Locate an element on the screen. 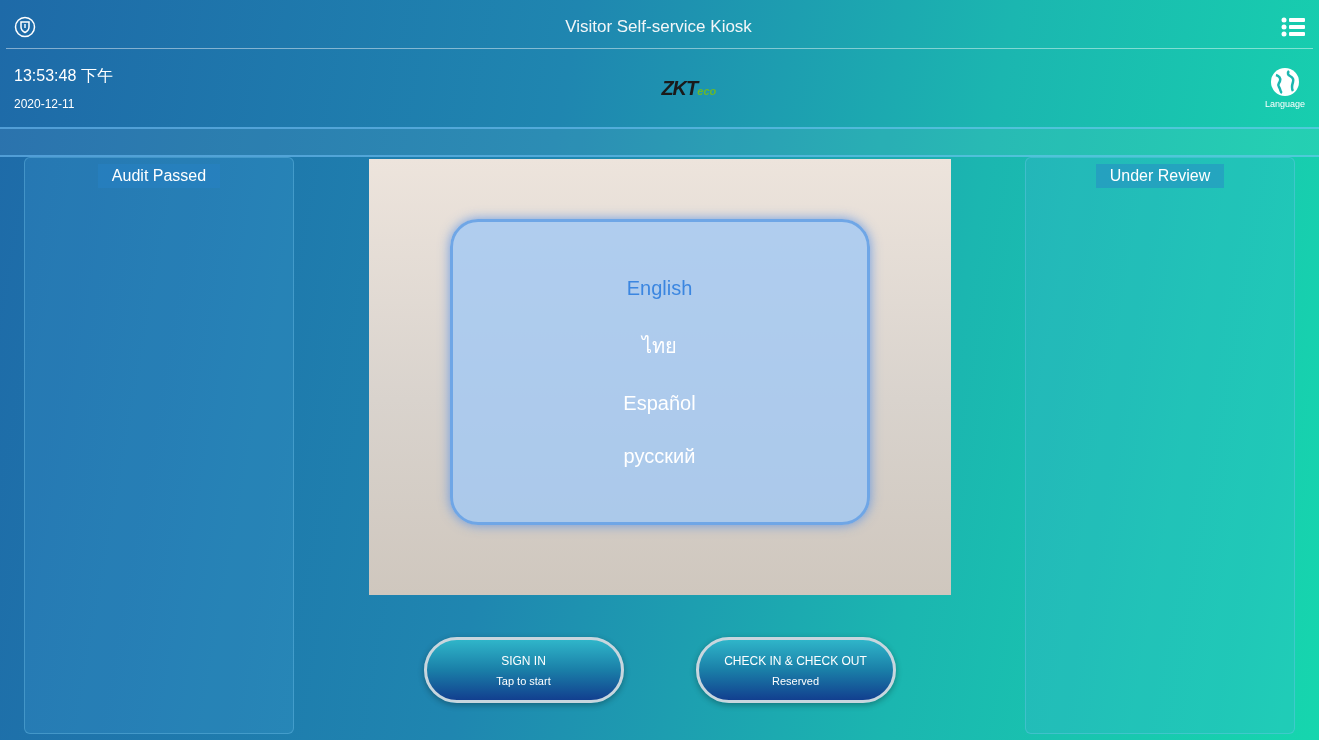 The height and width of the screenshot is (740, 1319). language-button: Language is located at coordinates (1284, 88).